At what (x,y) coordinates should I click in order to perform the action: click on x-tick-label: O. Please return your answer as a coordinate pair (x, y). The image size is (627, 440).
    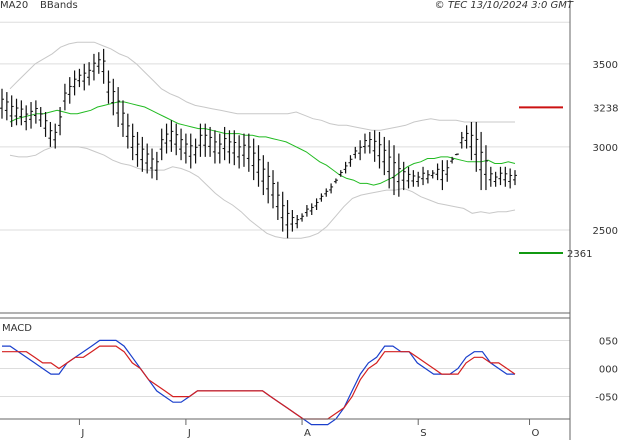
    Looking at the image, I should click on (536, 433).